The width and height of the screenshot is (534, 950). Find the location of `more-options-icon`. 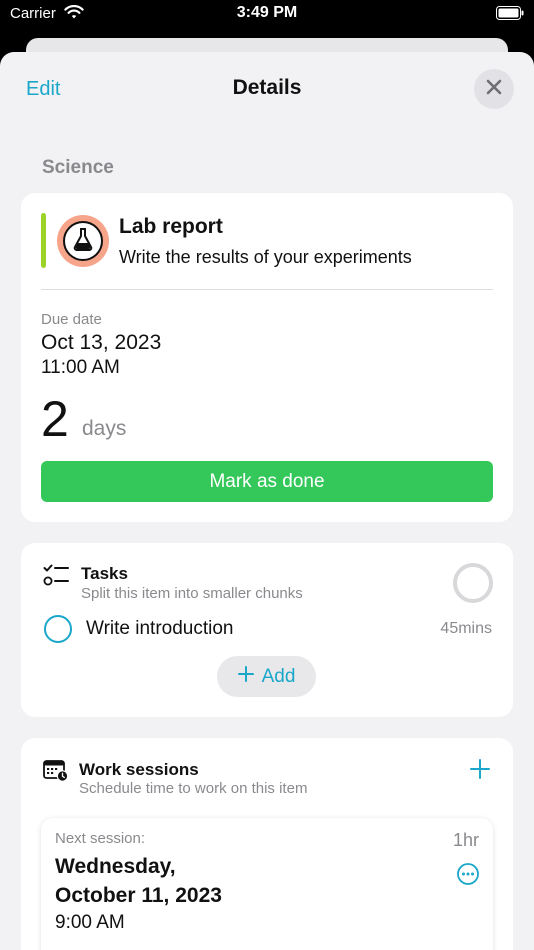

more-options-icon is located at coordinates (468, 876).